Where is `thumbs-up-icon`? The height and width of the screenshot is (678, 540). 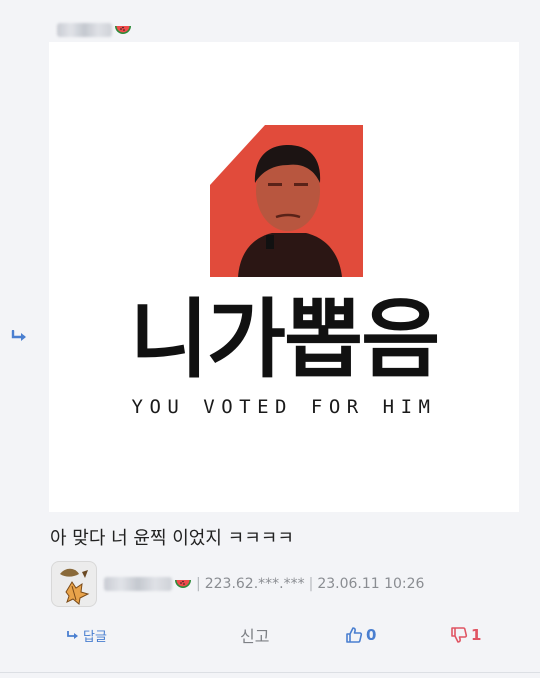
thumbs-up-icon is located at coordinates (354, 635).